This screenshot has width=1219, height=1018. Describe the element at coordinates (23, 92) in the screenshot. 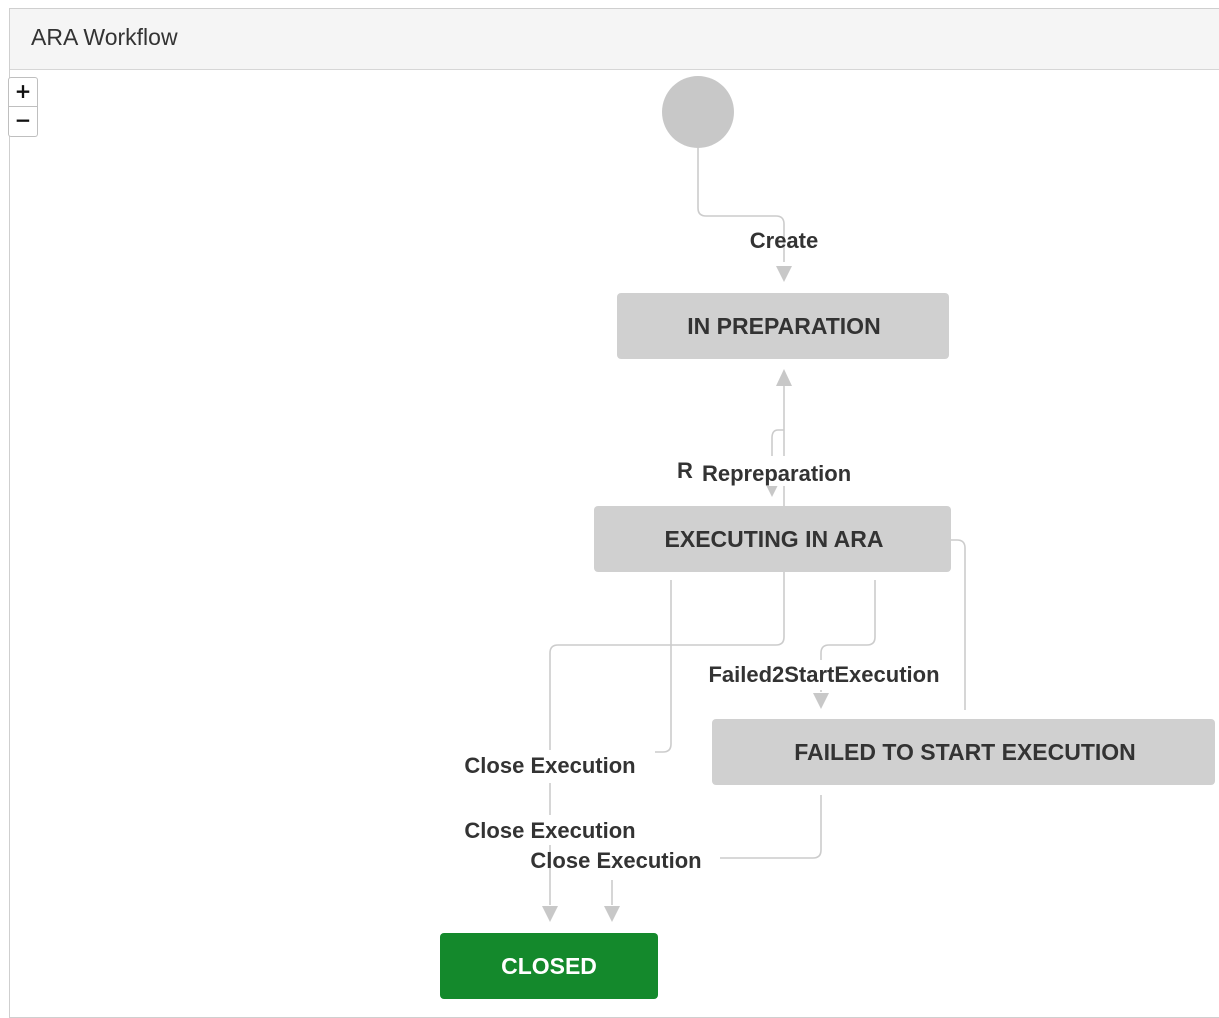

I see `zoom-in-button: +` at that location.